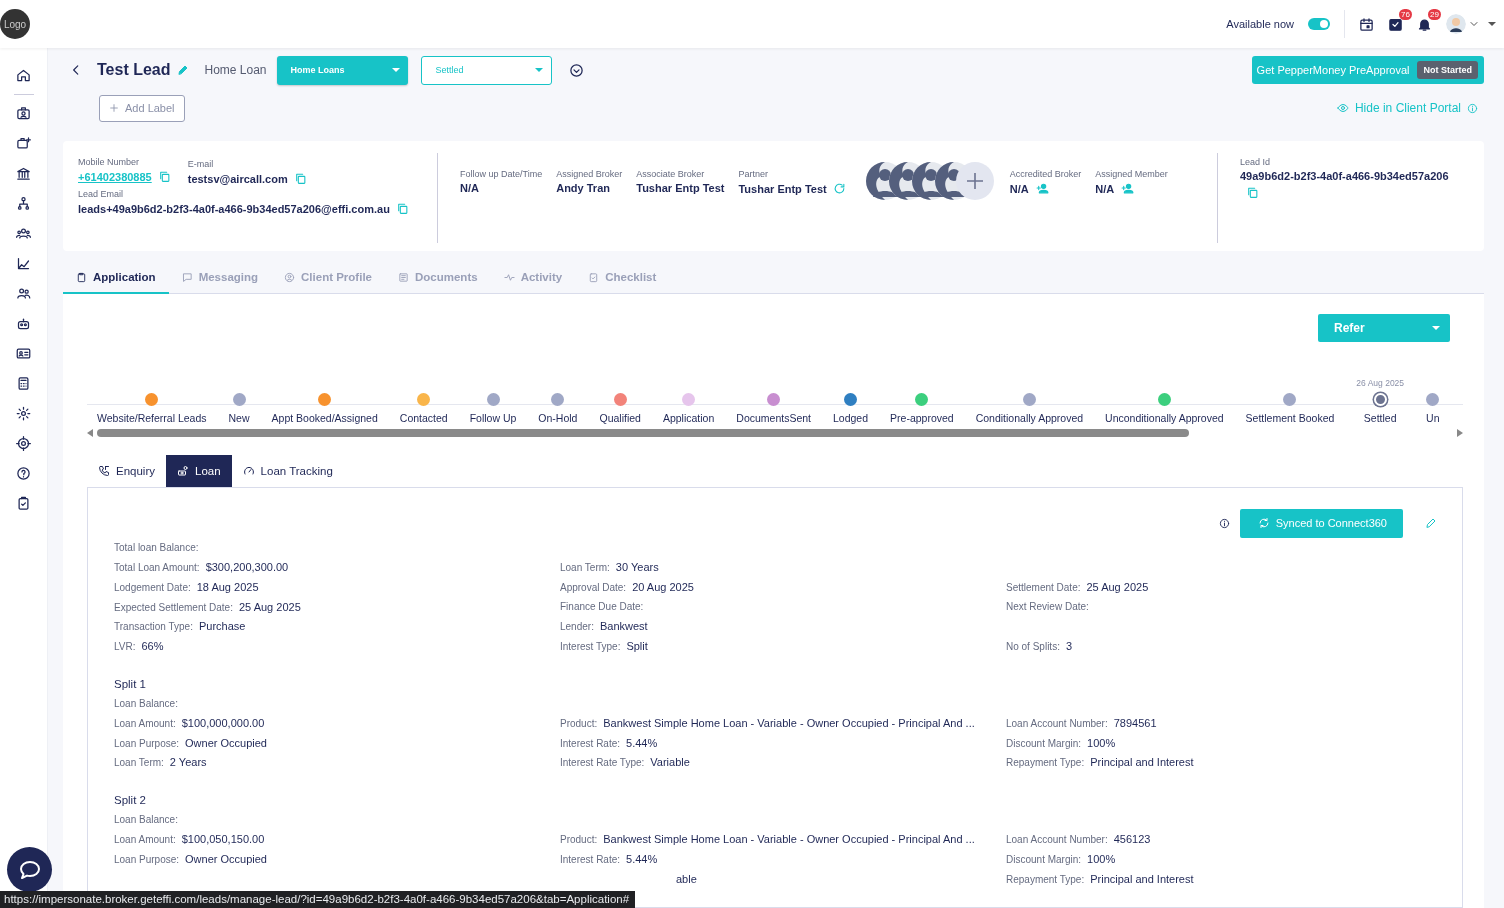  Describe the element at coordinates (642, 858) in the screenshot. I see `field-value: 5.44%` at that location.